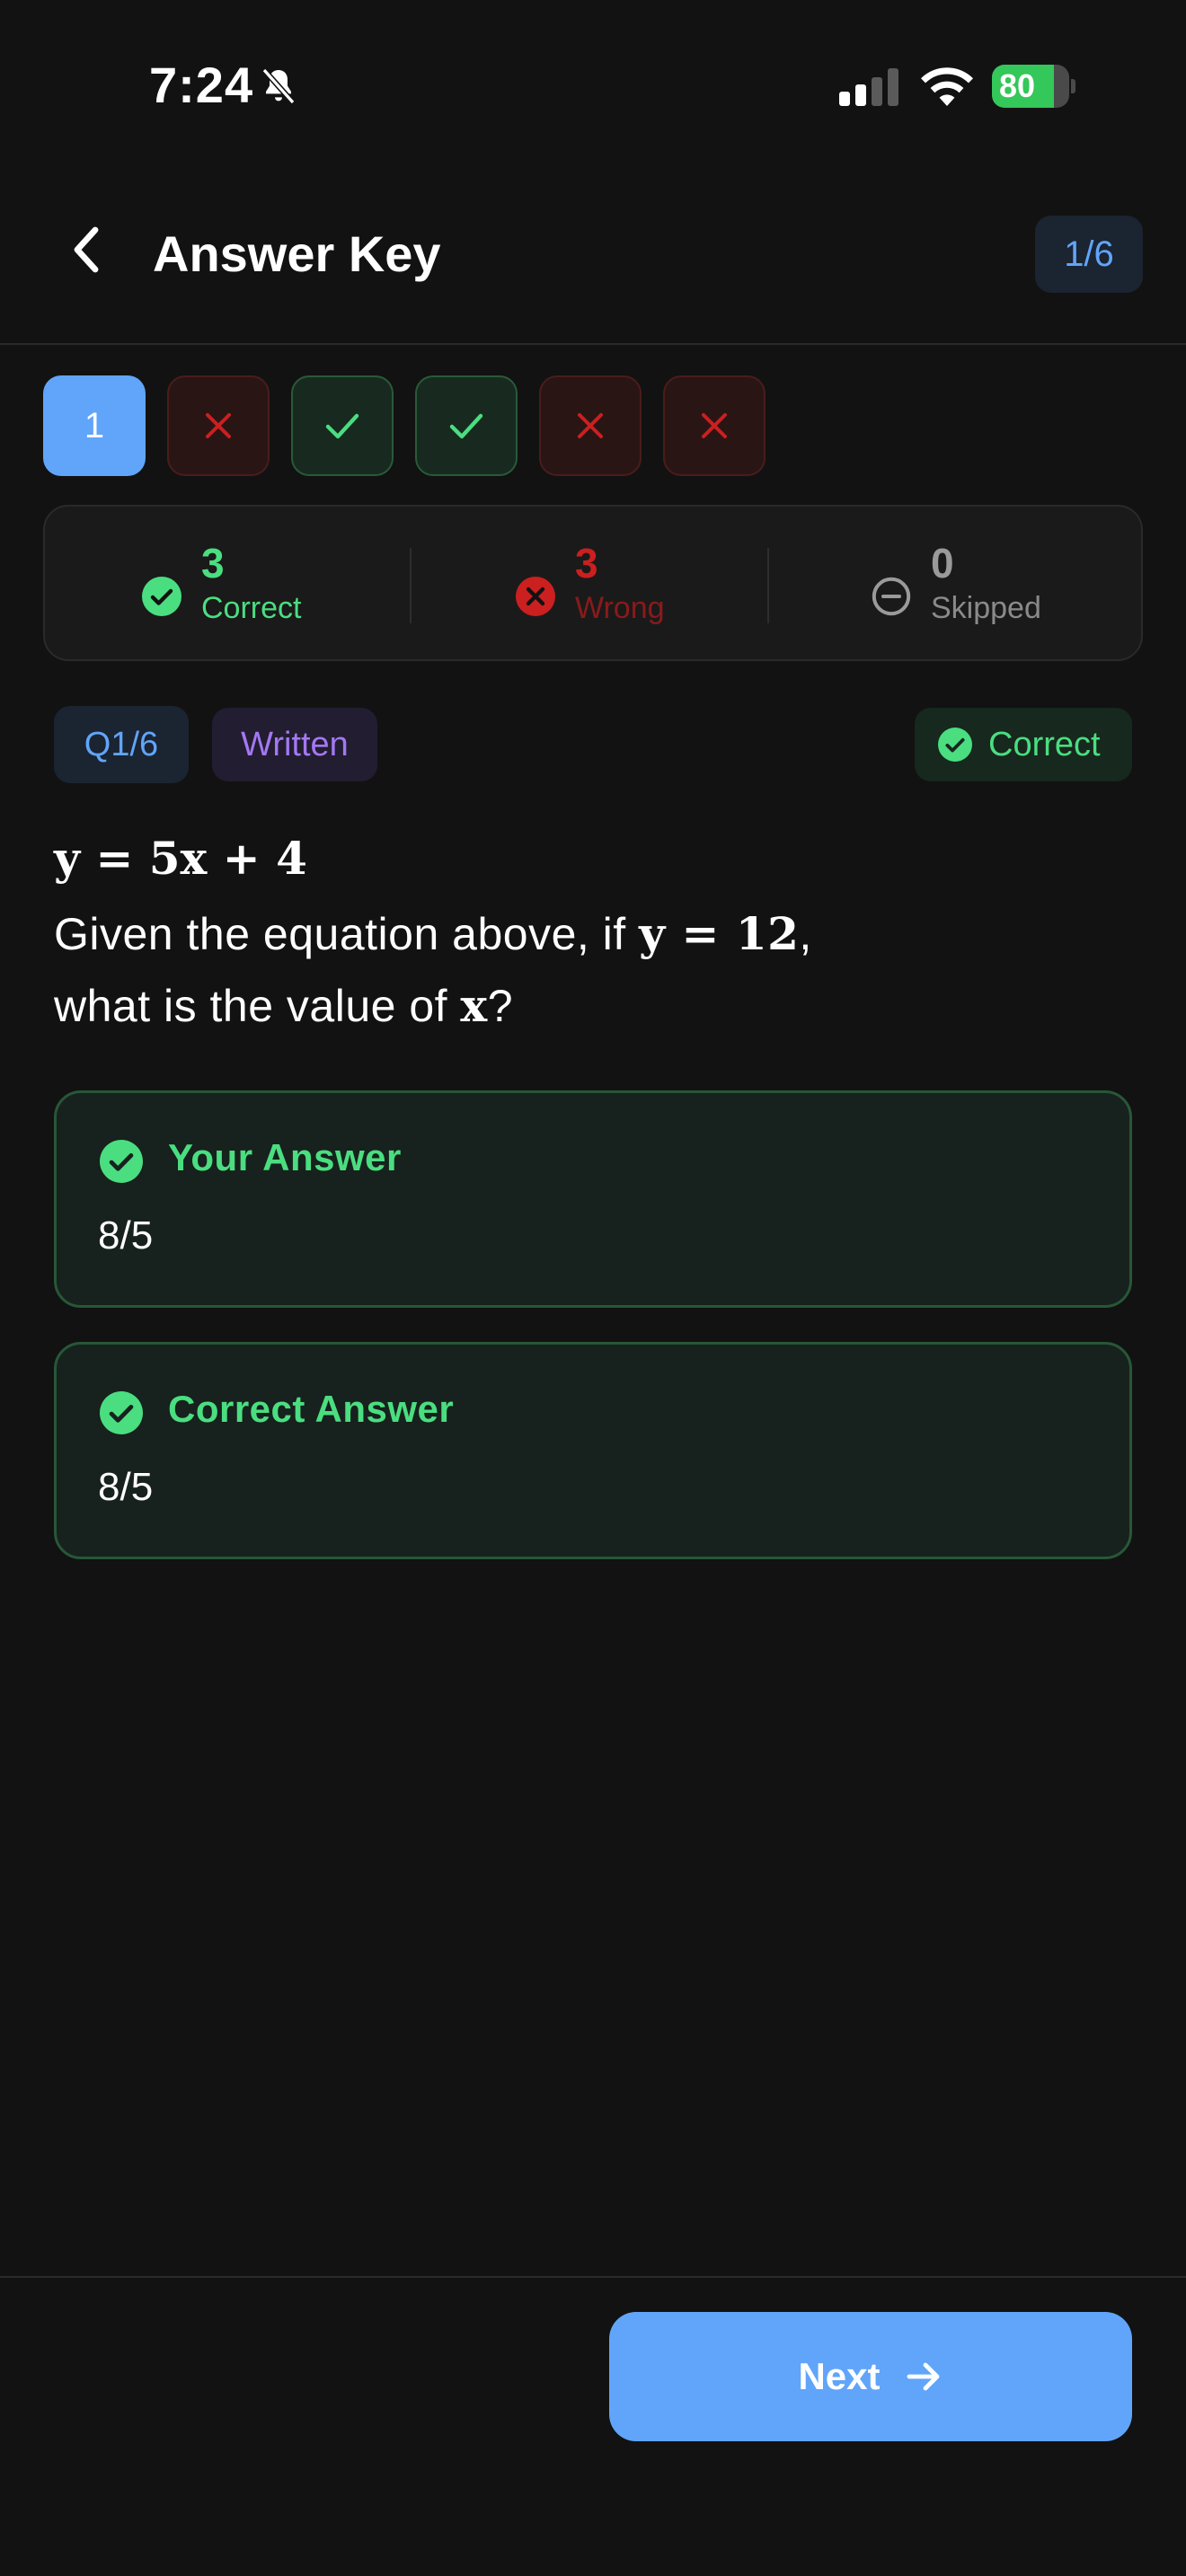  Describe the element at coordinates (257, 1006) in the screenshot. I see `question-text-part: what is the value of` at that location.